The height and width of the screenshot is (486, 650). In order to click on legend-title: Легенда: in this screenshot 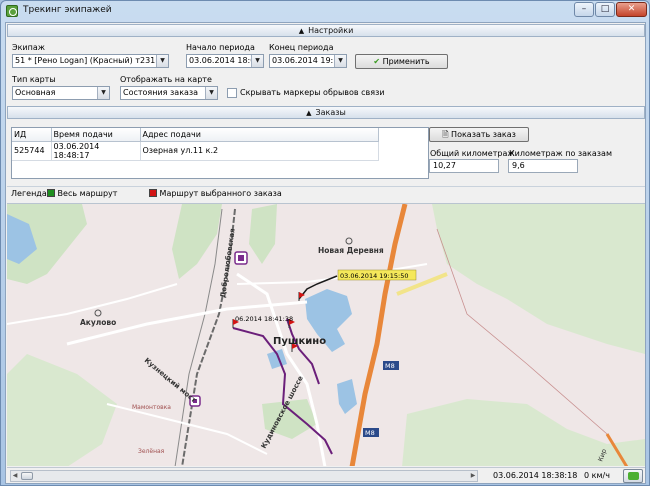, I will do `click(30, 193)`.